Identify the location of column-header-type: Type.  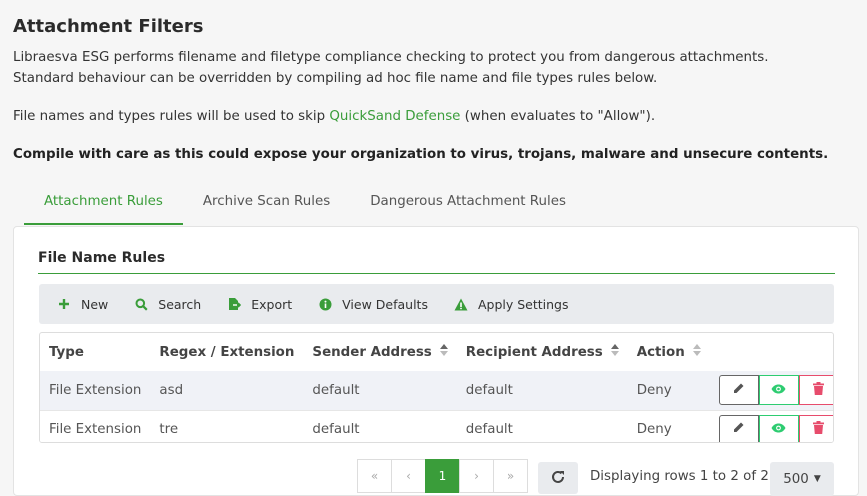
(66, 352).